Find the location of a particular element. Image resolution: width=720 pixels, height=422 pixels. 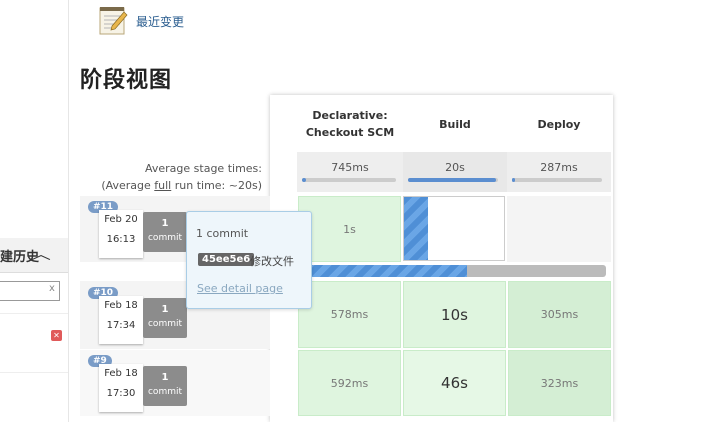

stage-duration: 305ms is located at coordinates (559, 314).